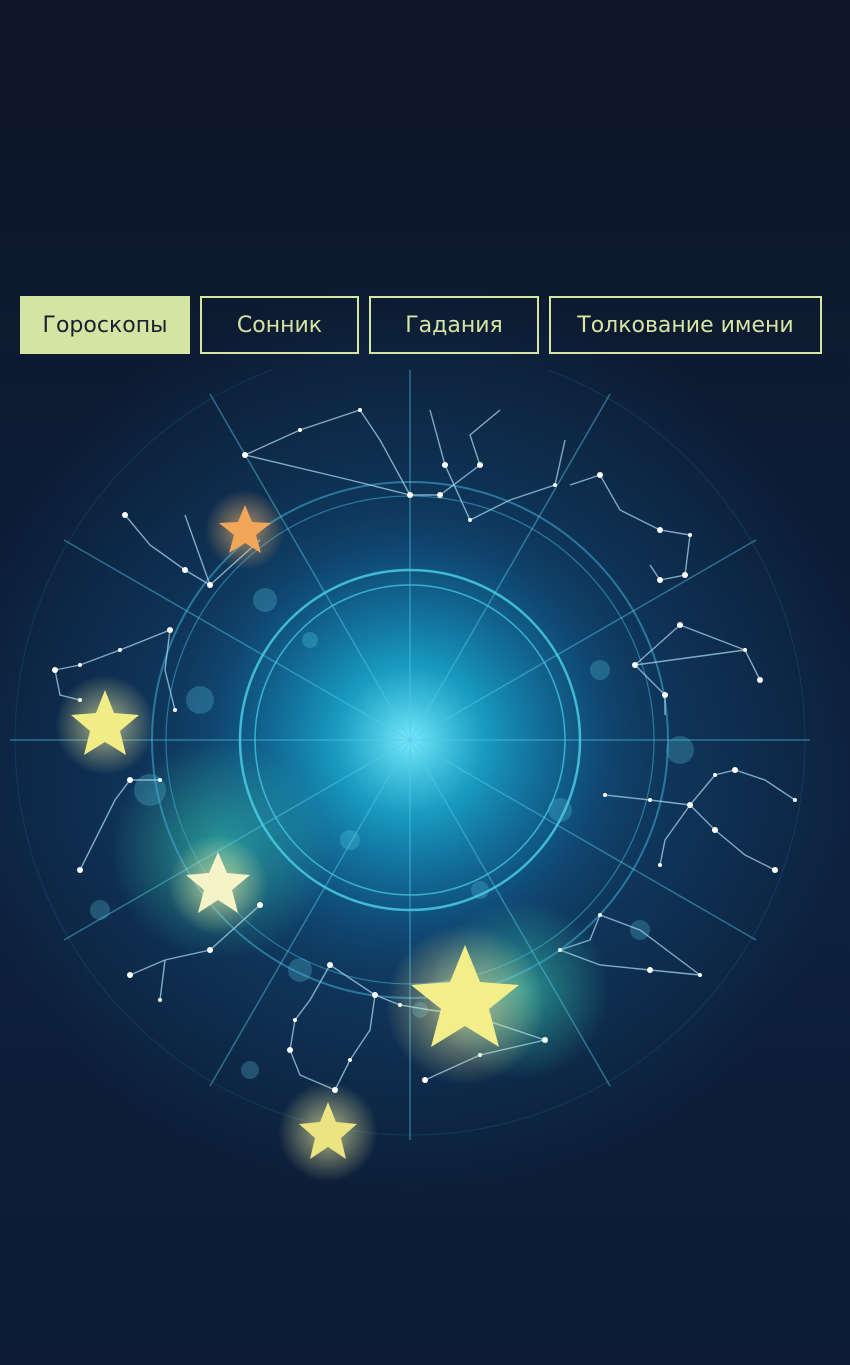 The width and height of the screenshot is (850, 1365). Describe the element at coordinates (685, 325) in the screenshot. I see `tab-name-meaning: Толкование имени` at that location.